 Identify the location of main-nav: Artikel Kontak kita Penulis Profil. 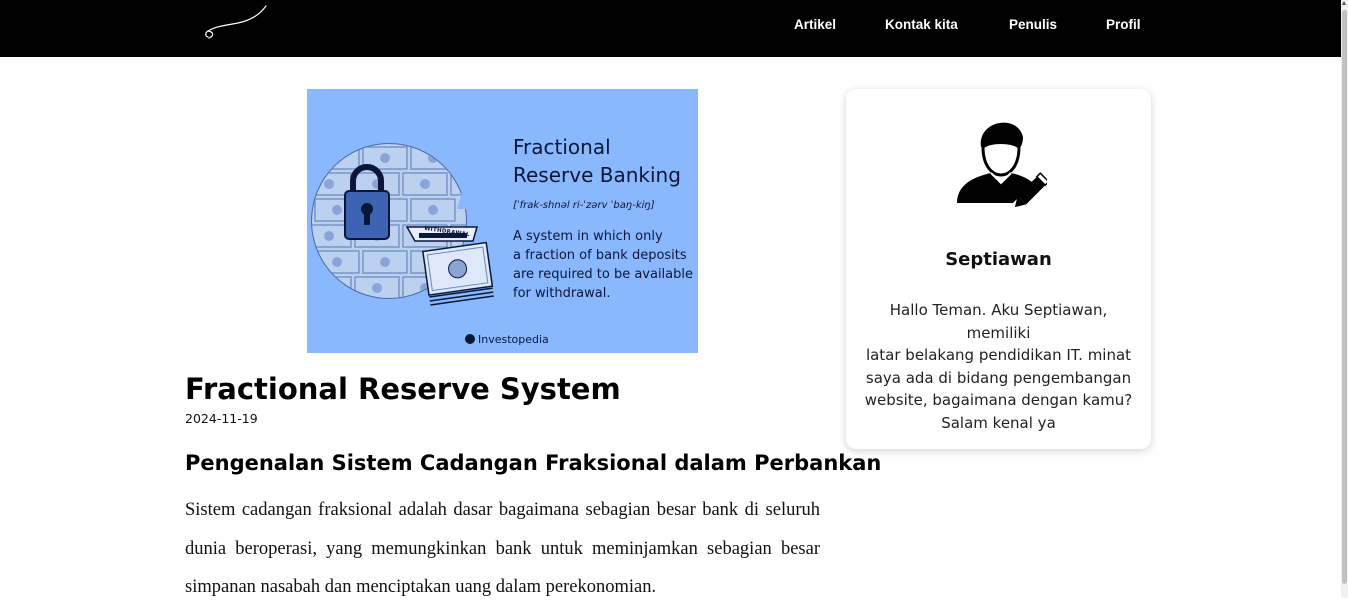
(670, 27).